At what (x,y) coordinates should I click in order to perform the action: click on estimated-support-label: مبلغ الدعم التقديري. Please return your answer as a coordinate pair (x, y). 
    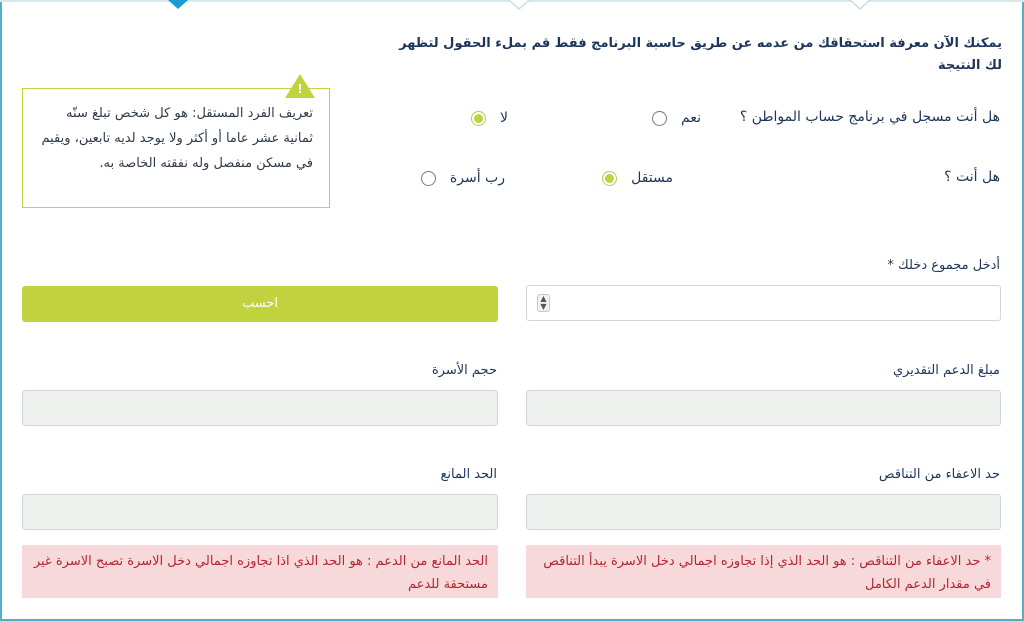
    Looking at the image, I should click on (946, 370).